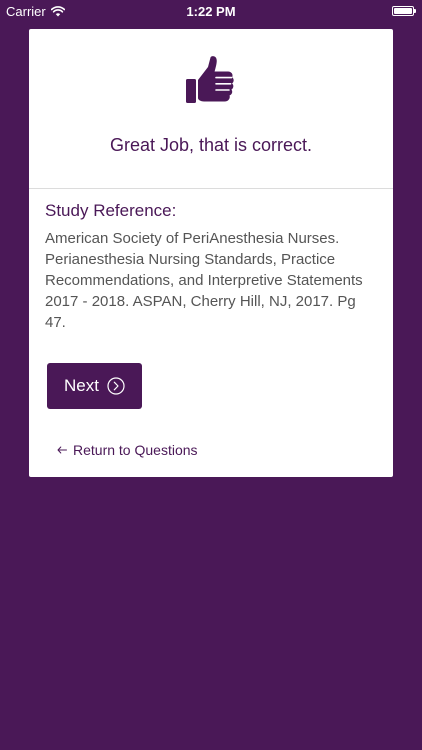  What do you see at coordinates (111, 210) in the screenshot?
I see `study-reference-heading: Study Reference:` at bounding box center [111, 210].